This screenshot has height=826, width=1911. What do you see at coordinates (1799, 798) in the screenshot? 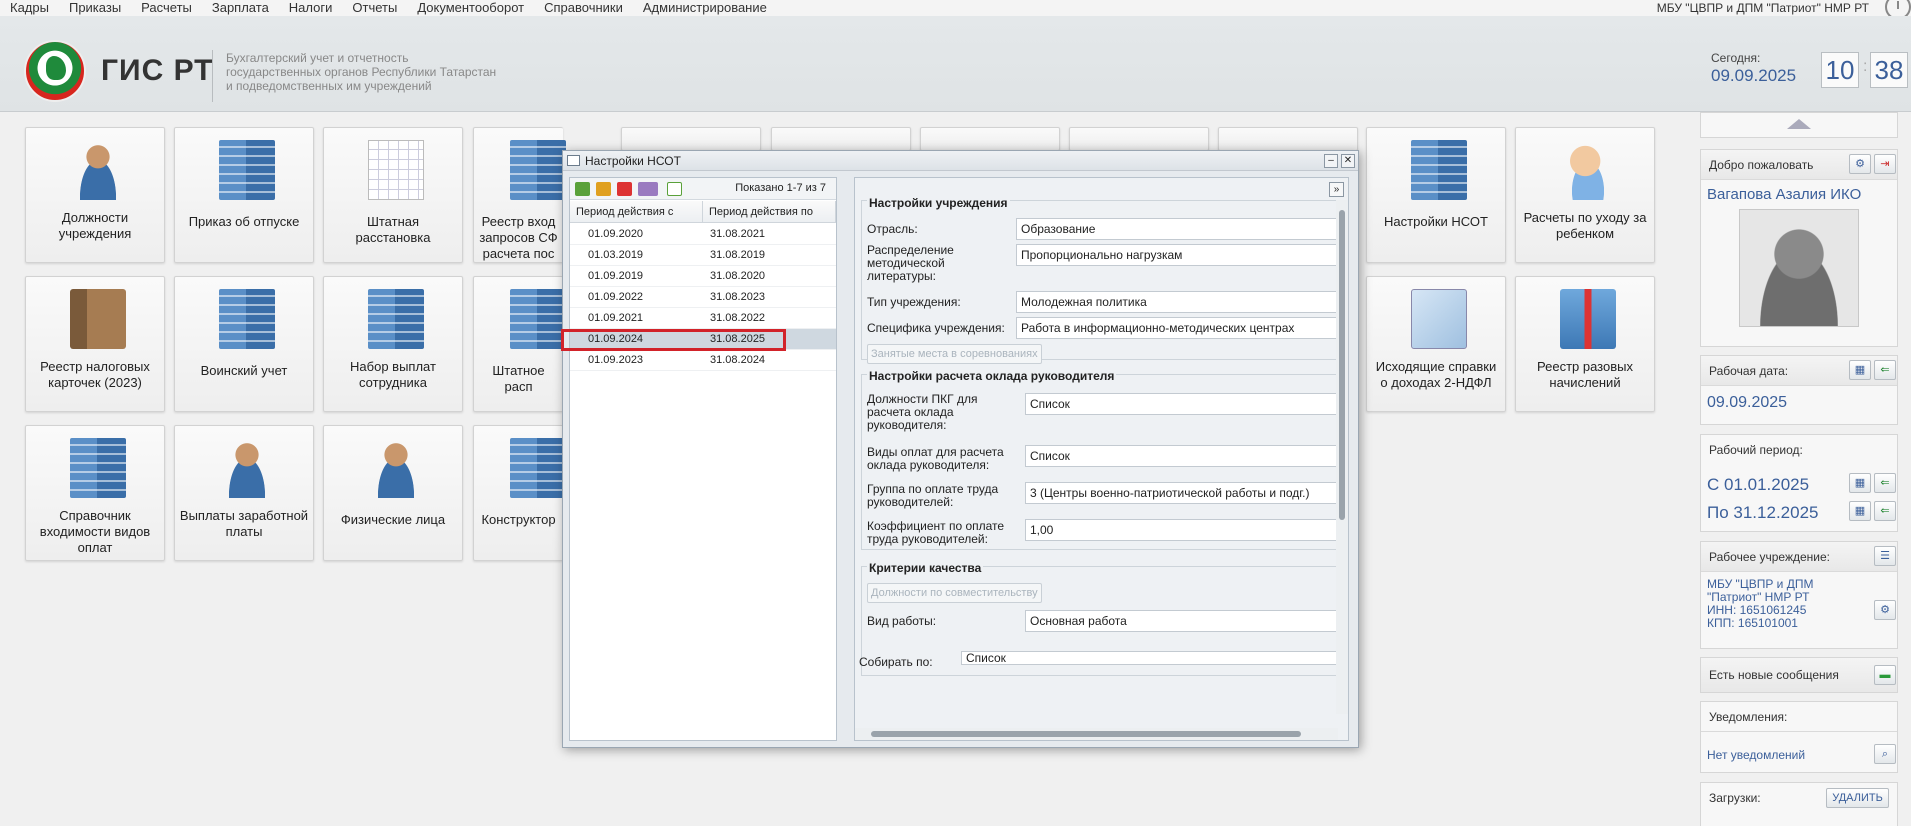
I see `downloads-header: Загрузки: УДАЛИТЬ` at bounding box center [1799, 798].